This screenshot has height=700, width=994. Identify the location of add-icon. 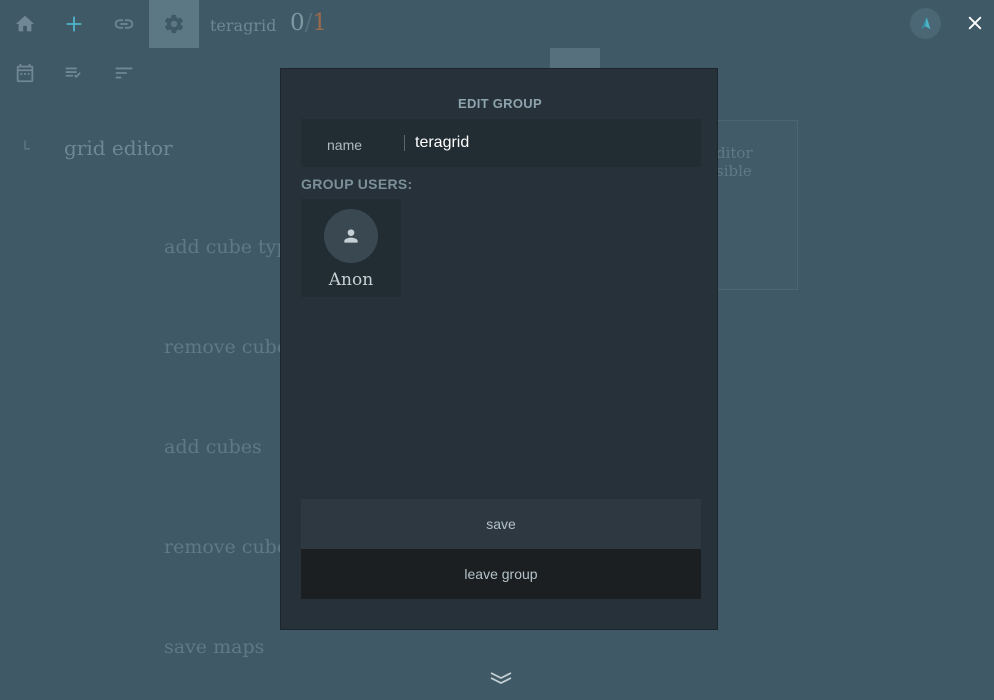
(74, 24).